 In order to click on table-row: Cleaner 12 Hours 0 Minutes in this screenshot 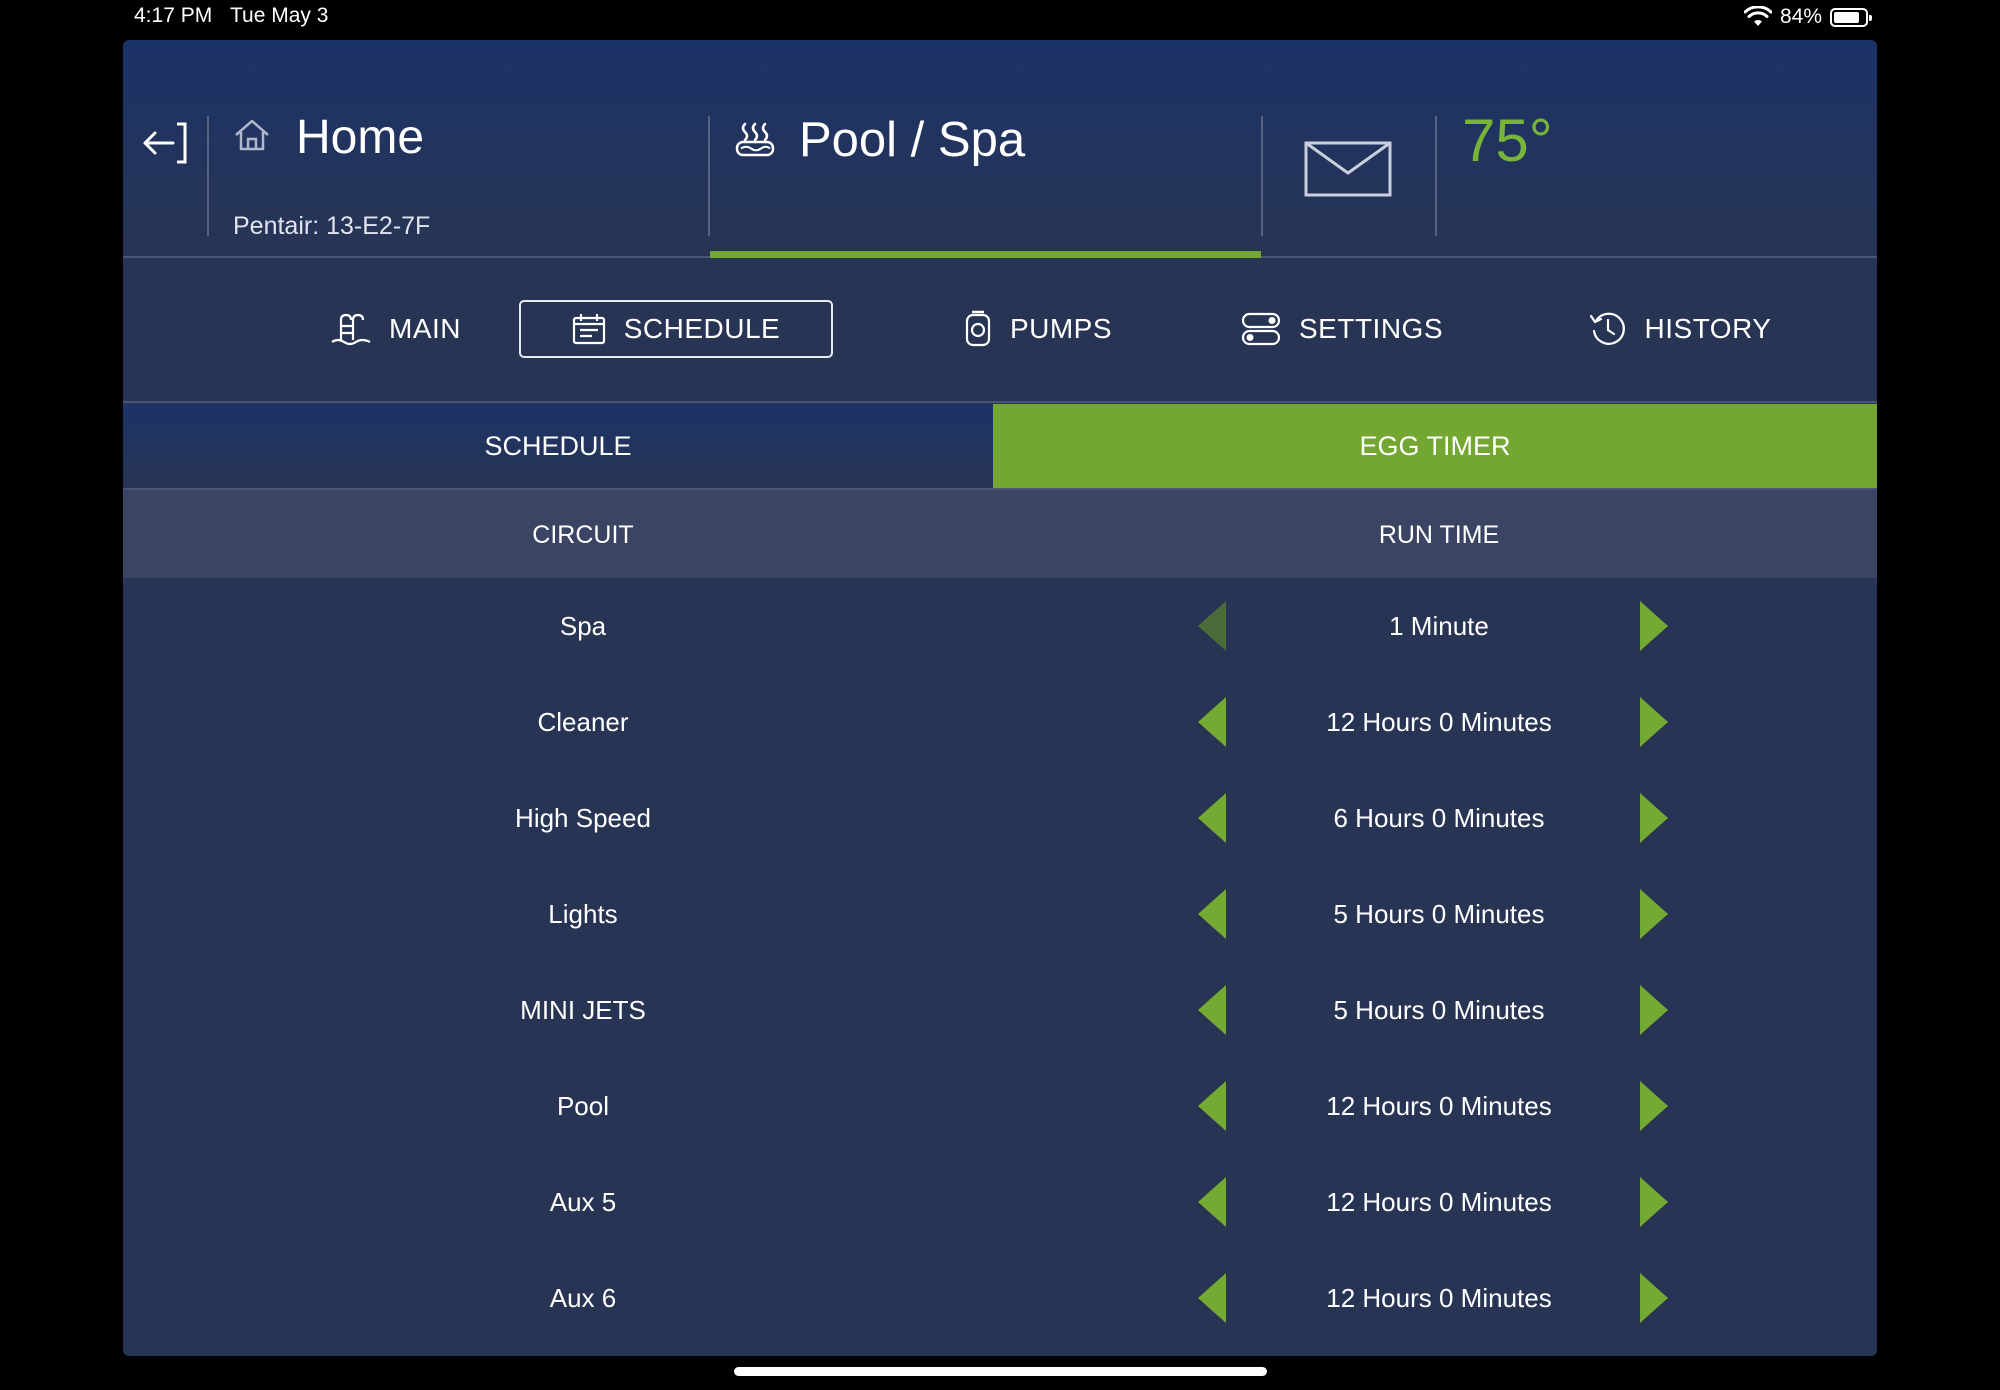, I will do `click(1000, 722)`.